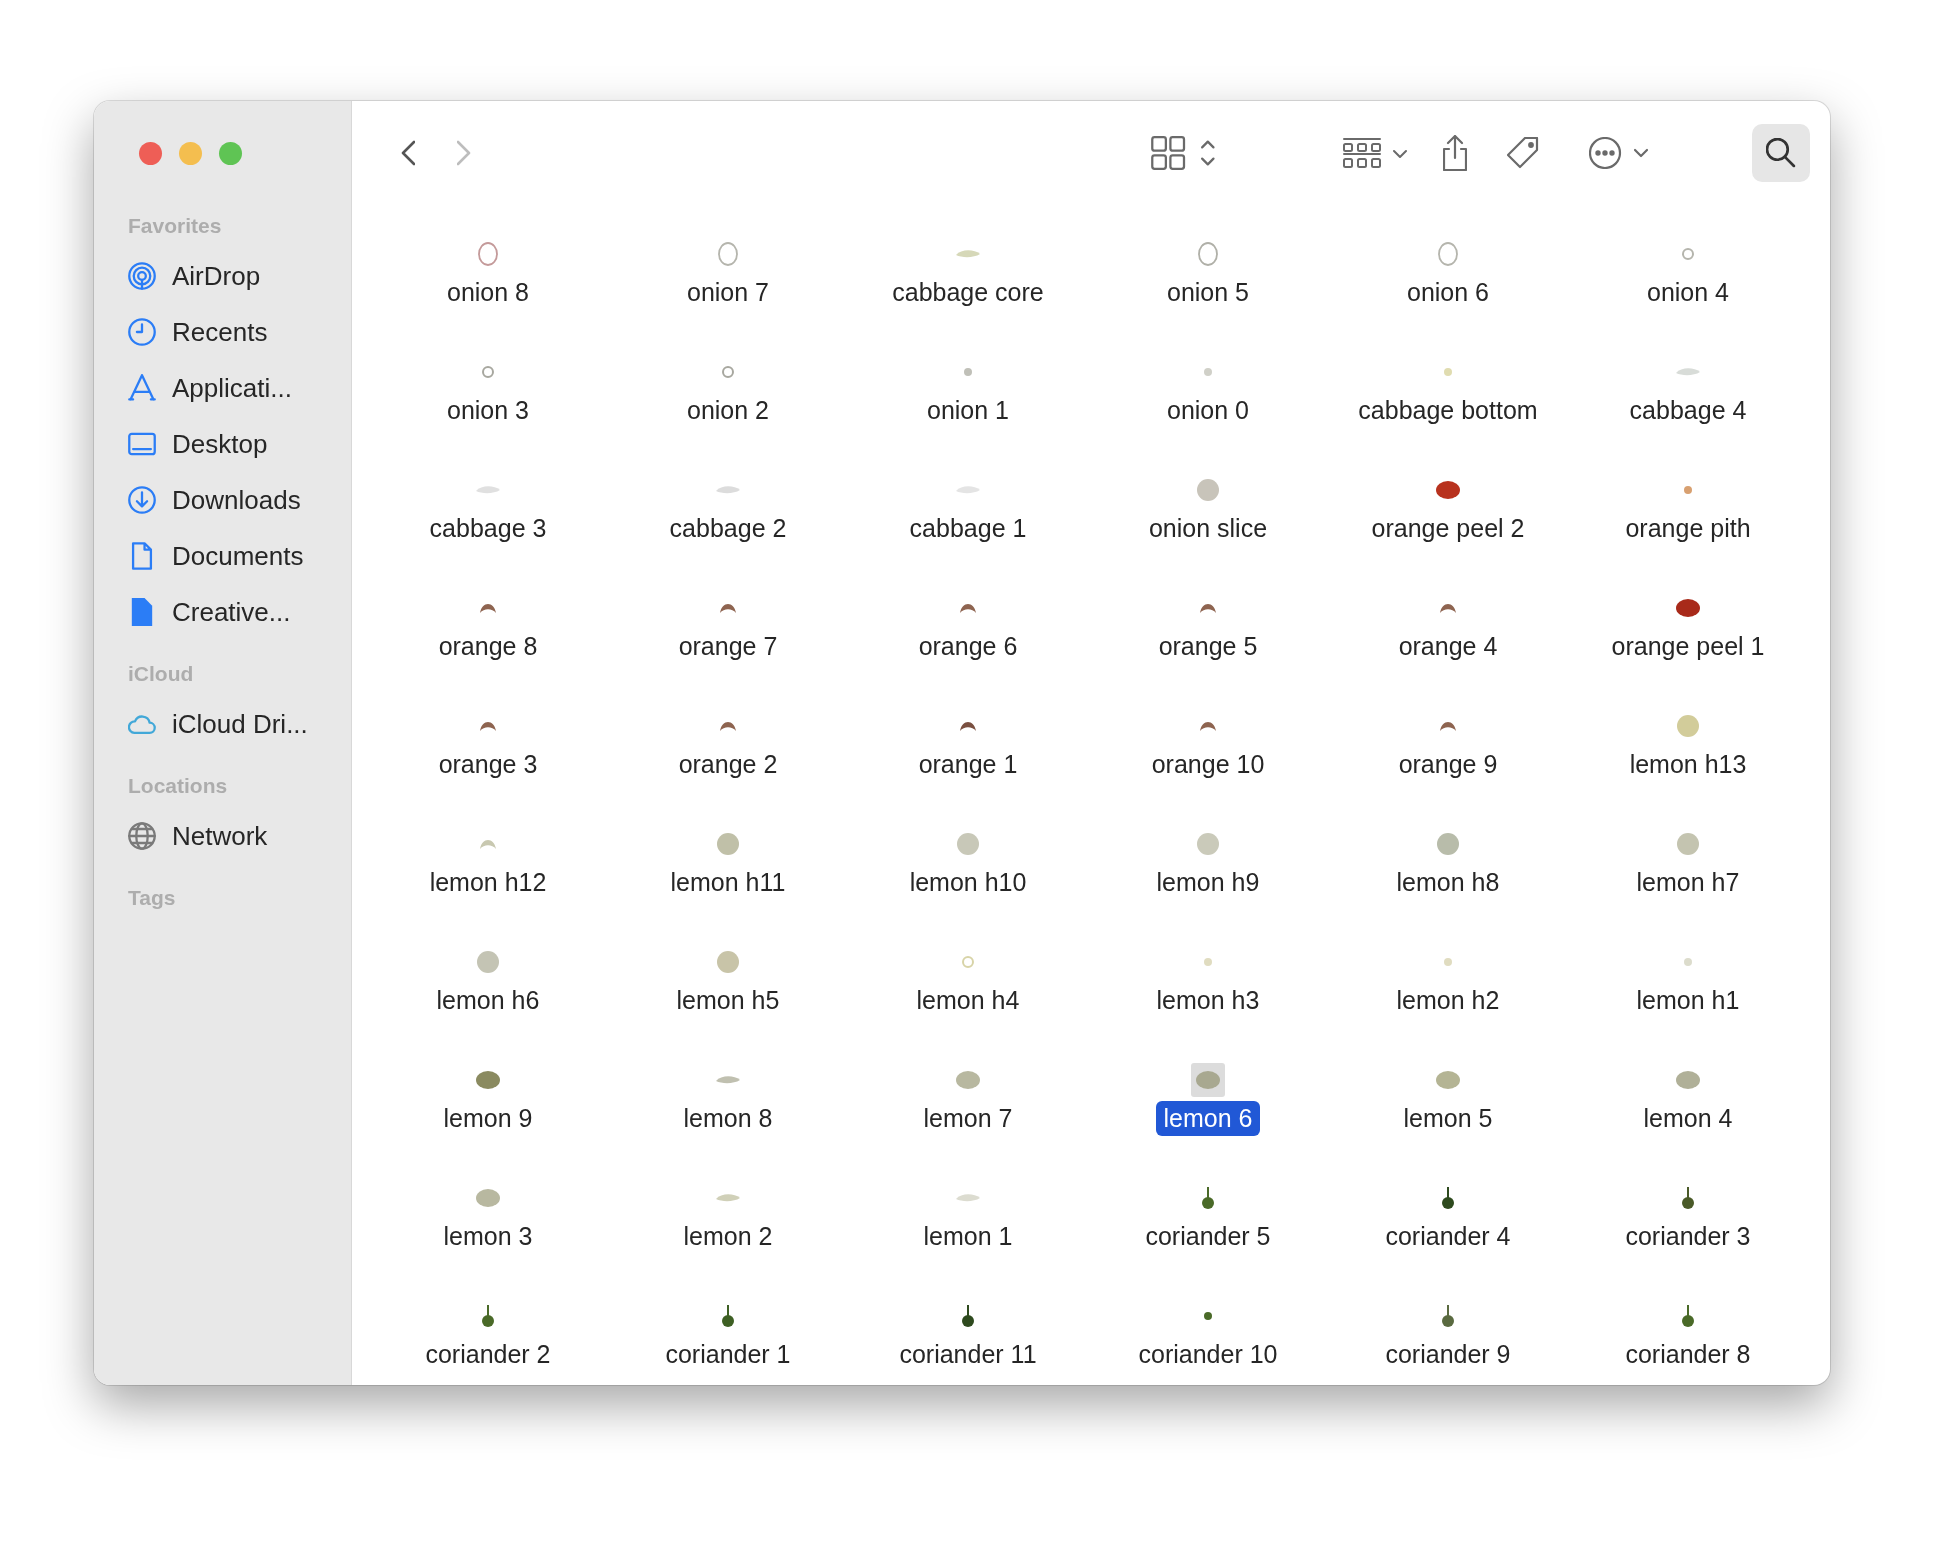  I want to click on file-name: coriander 11, so click(968, 1354).